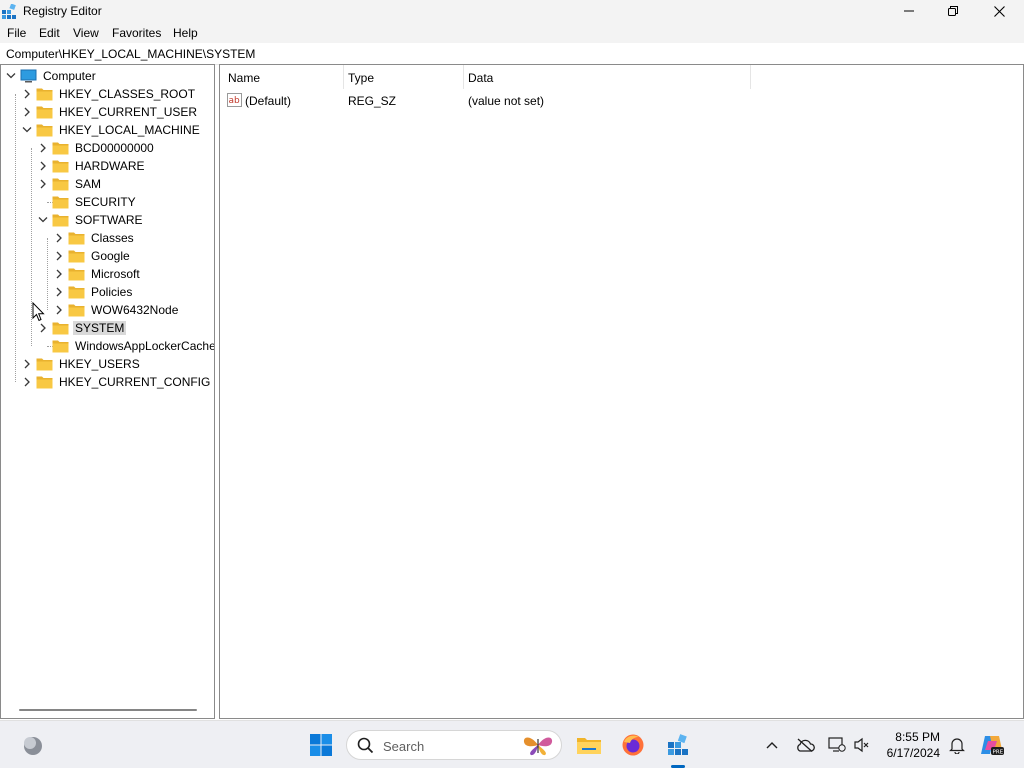 Image resolution: width=1024 pixels, height=768 pixels. Describe the element at coordinates (107, 292) in the screenshot. I see `tree-node-policies: Policies` at that location.